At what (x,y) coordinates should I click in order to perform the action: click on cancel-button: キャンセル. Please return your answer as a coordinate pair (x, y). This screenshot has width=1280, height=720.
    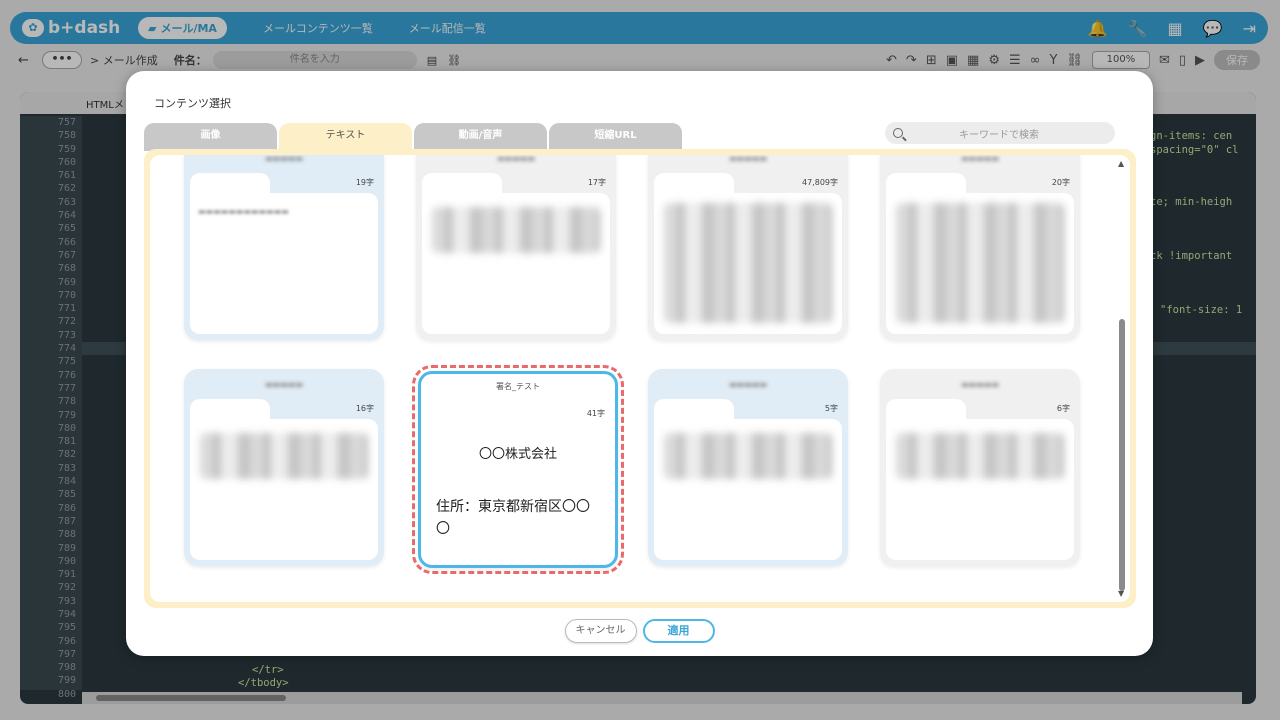
    Looking at the image, I should click on (600, 631).